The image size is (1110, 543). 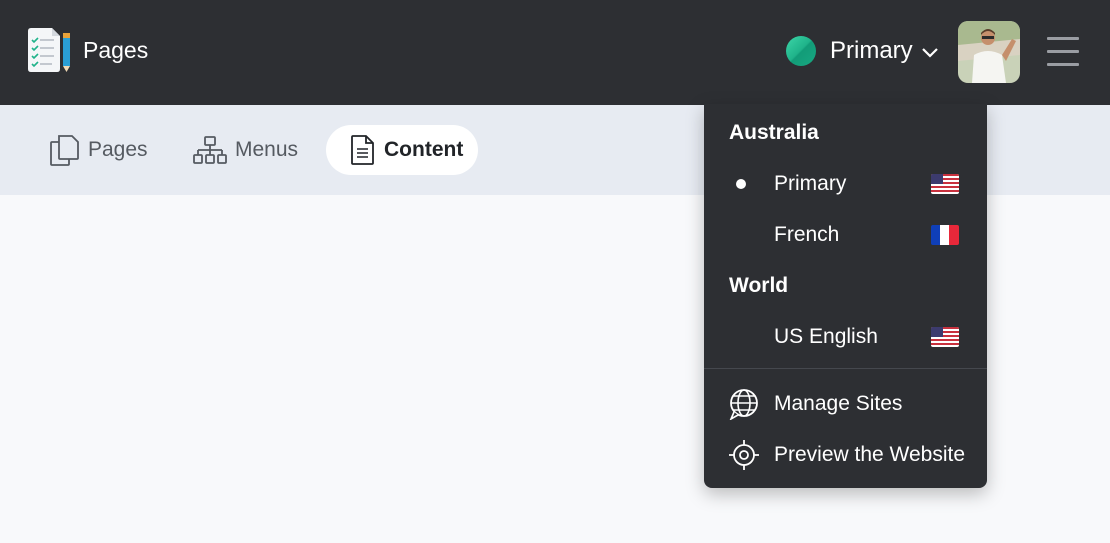 I want to click on site-item-label: Primary, so click(x=810, y=183).